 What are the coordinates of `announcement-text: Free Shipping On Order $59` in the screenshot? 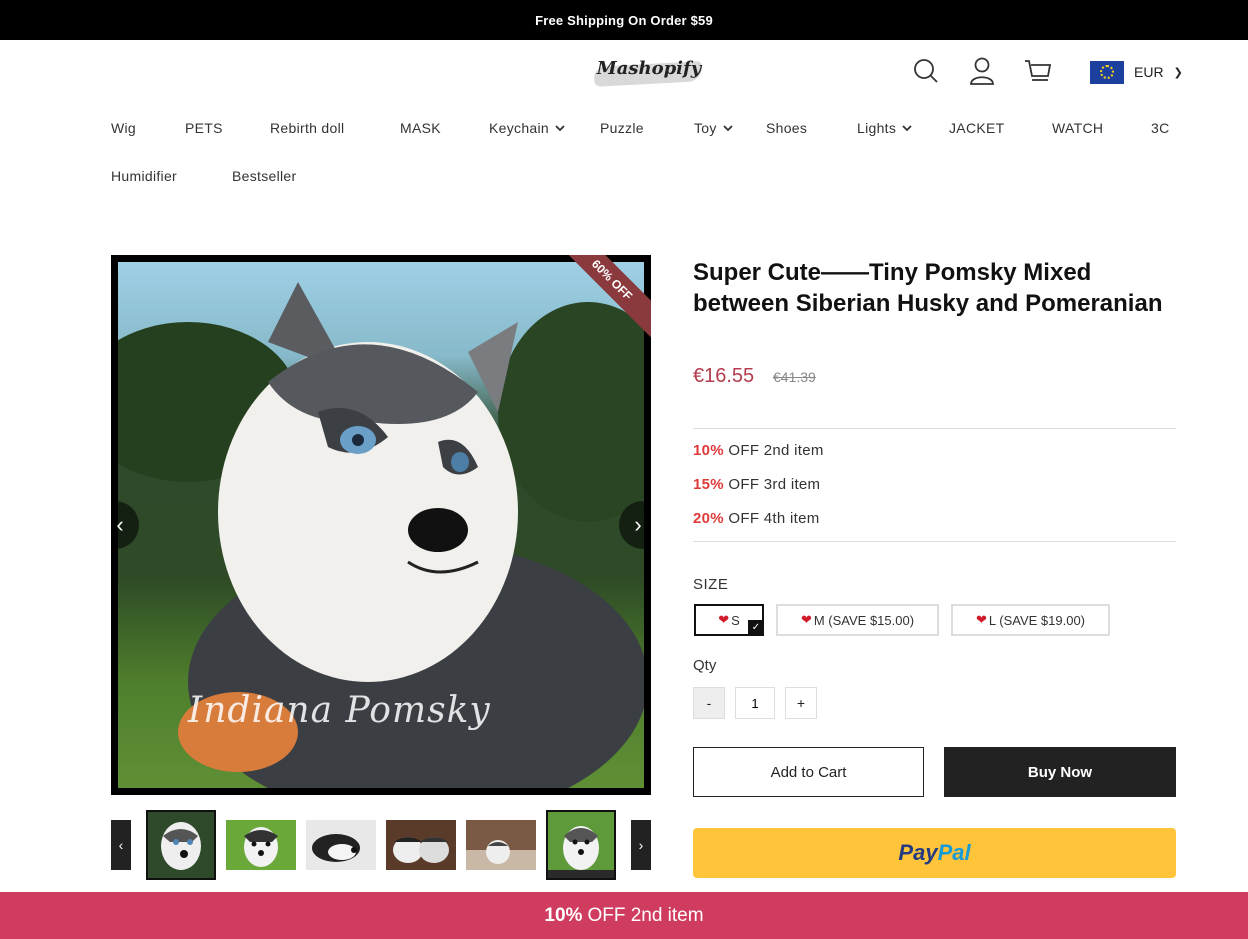 It's located at (624, 20).